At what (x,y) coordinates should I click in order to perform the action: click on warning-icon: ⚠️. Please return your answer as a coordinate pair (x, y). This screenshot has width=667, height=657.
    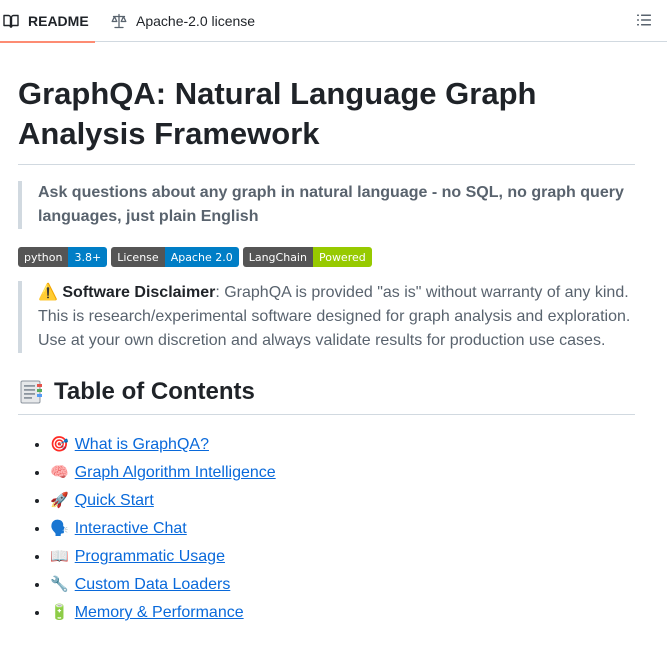
    Looking at the image, I should click on (48, 292).